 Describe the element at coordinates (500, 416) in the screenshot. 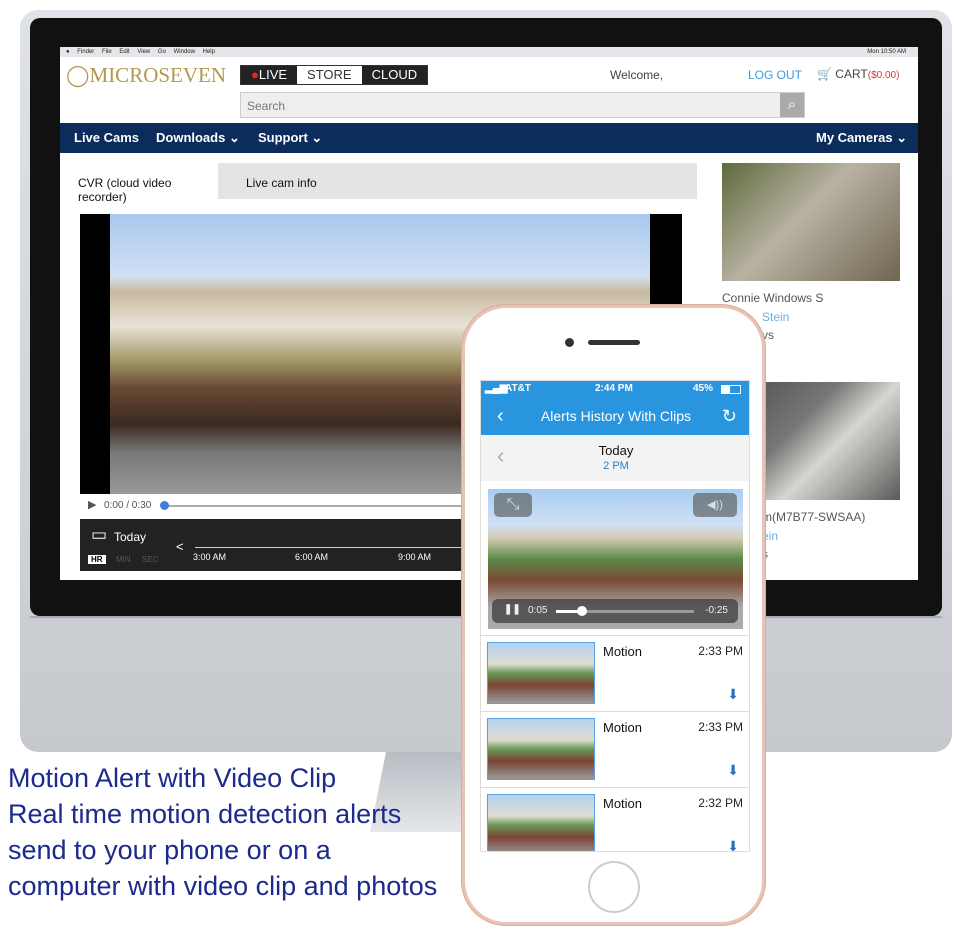

I see `back-icon: ‹` at that location.